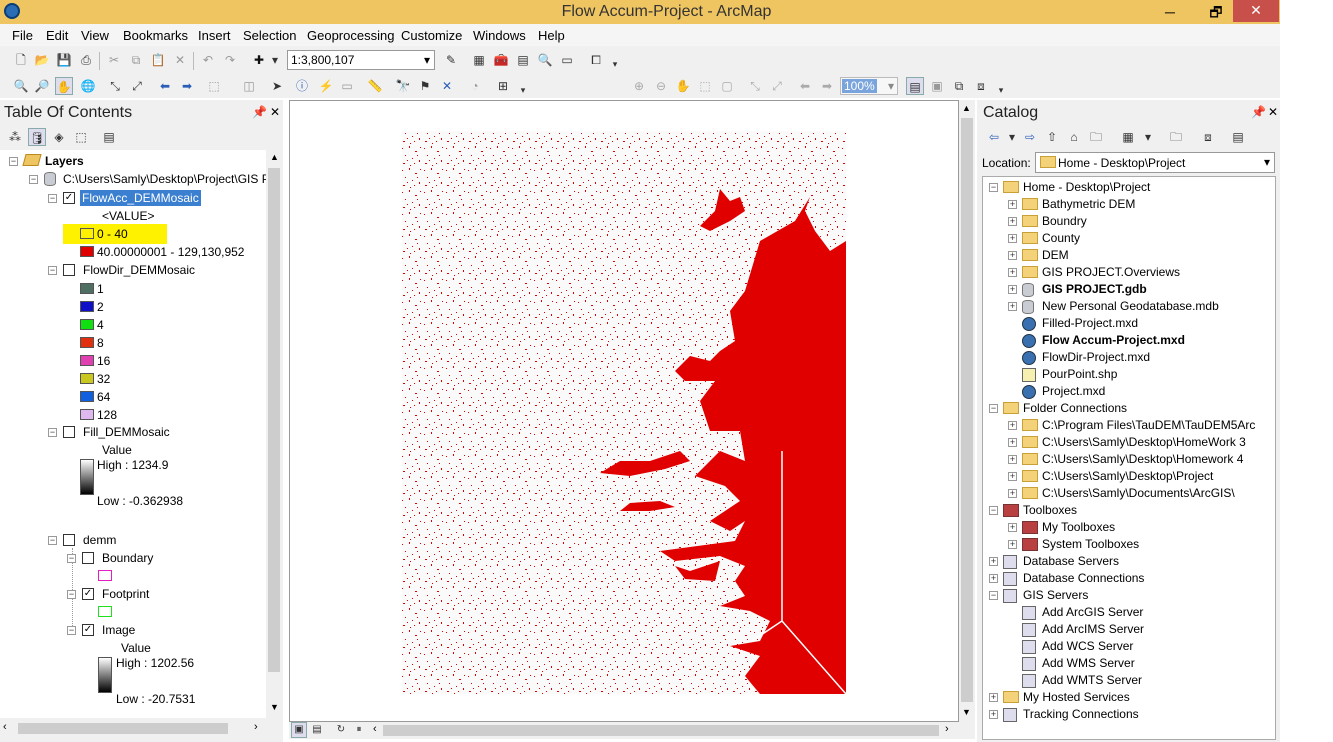 Image resolution: width=1333 pixels, height=742 pixels. I want to click on toolbox-item: My Toolboxes, so click(1078, 527).